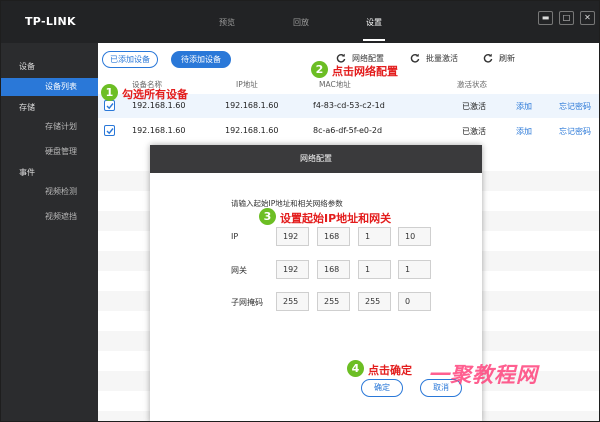  Describe the element at coordinates (414, 301) in the screenshot. I see `mask-octet-4: 0` at that location.